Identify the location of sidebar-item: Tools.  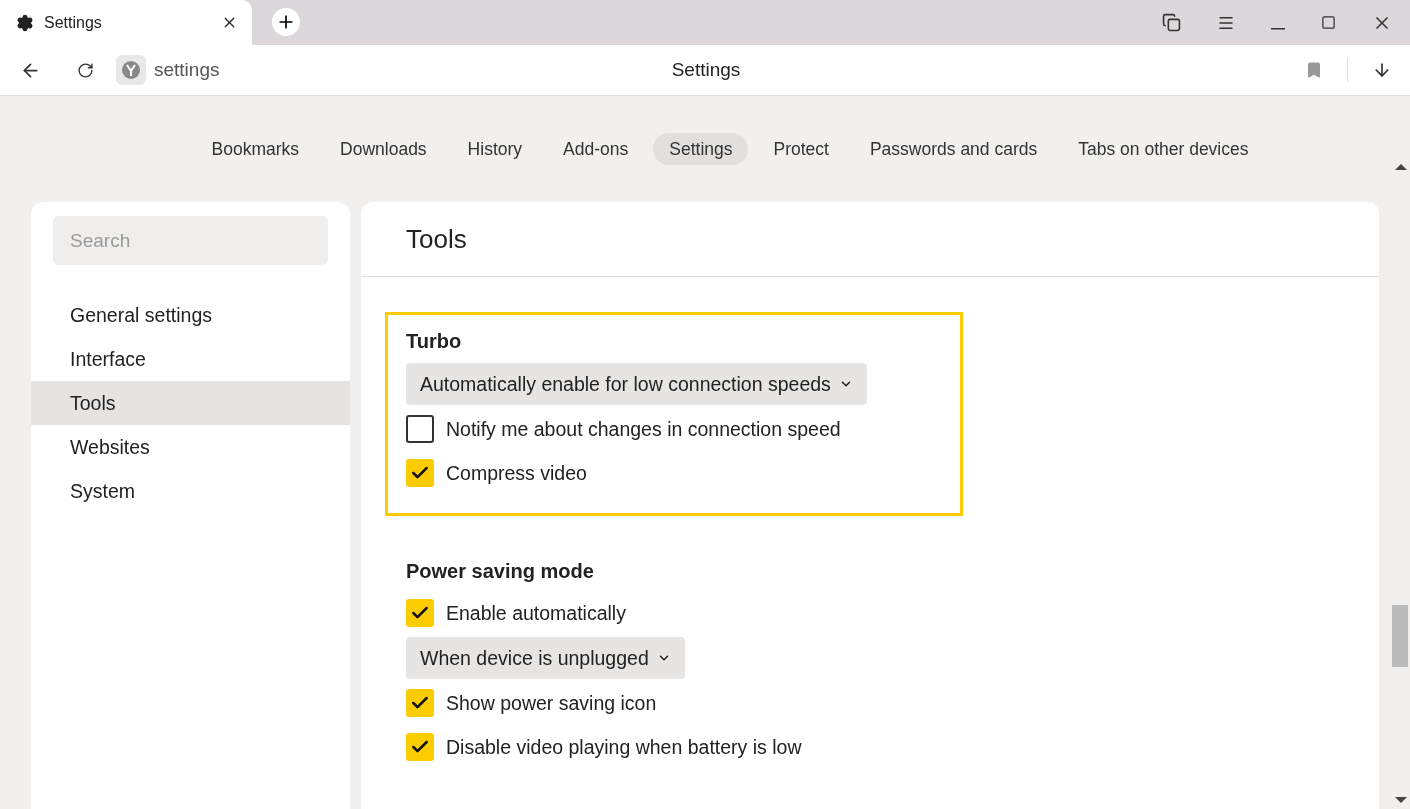
(190, 403).